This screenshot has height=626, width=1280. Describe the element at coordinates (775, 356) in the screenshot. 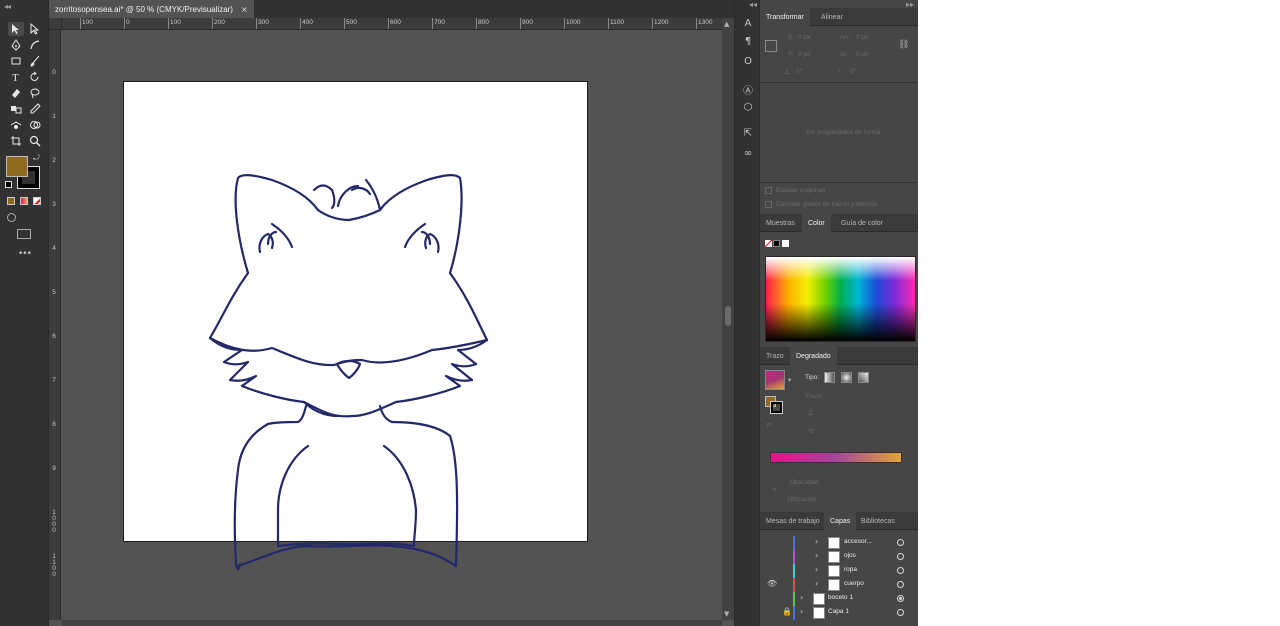

I see `tab-trazo: Trazo` at that location.